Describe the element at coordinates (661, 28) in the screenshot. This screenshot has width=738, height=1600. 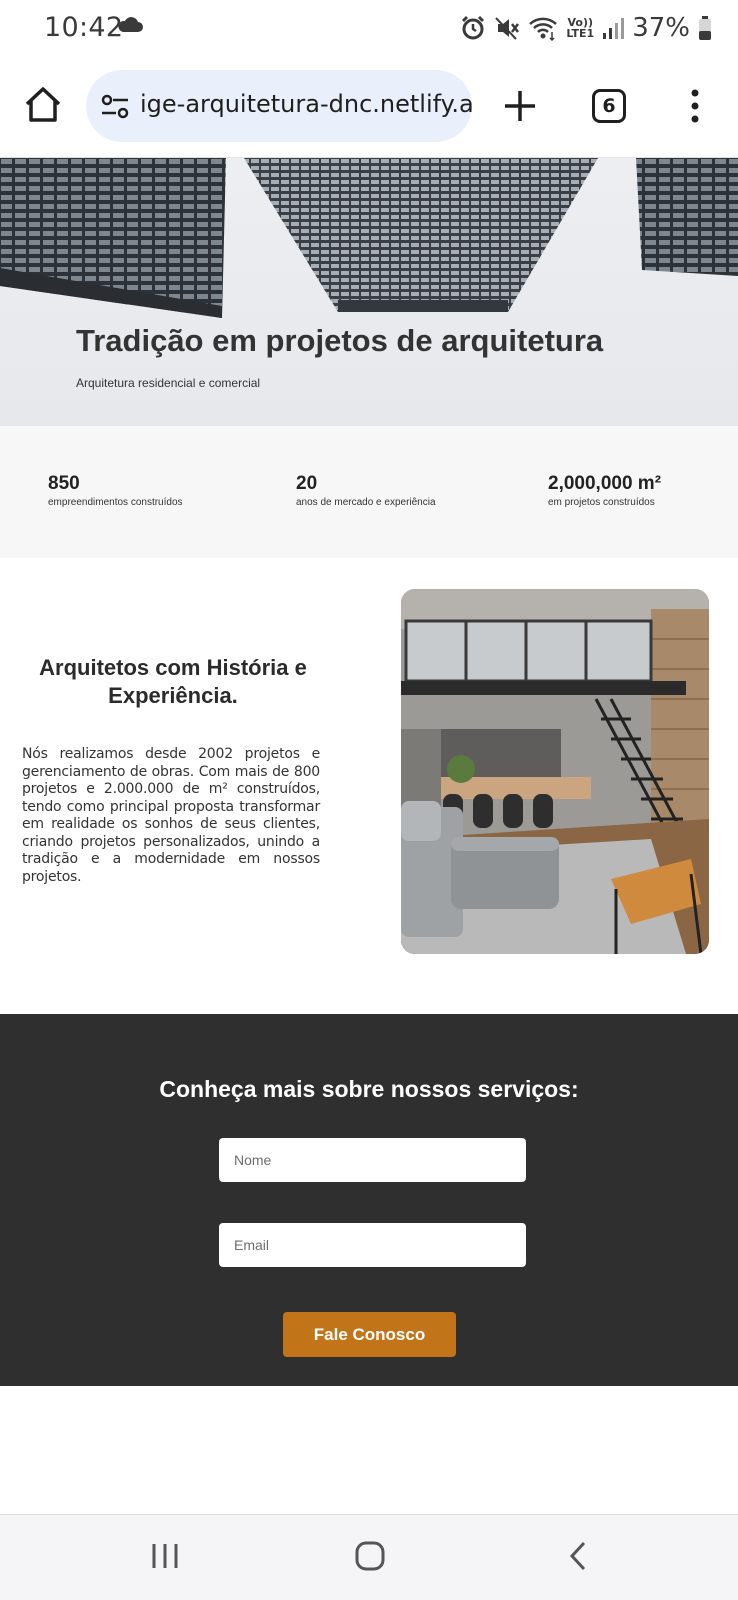
I see `battery-percentage: 37%` at that location.